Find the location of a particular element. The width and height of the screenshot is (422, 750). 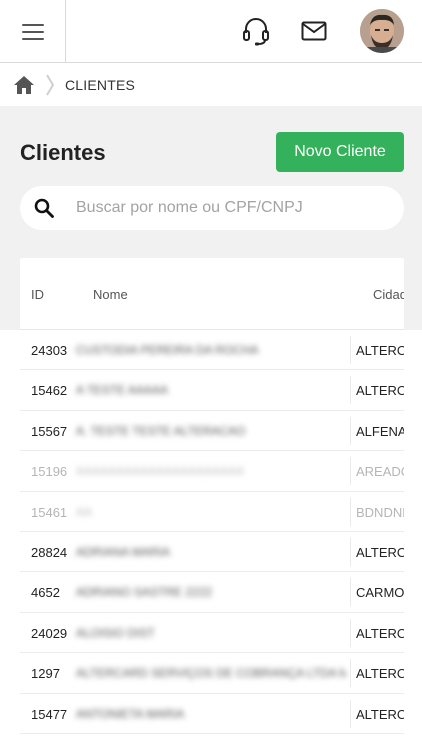

cell-name: AAAAAAAAAAAAAAAAAAAAA is located at coordinates (160, 471).